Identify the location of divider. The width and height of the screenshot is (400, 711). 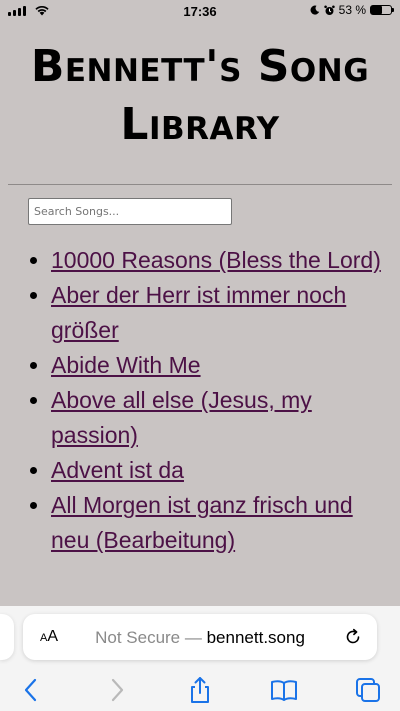
(200, 184).